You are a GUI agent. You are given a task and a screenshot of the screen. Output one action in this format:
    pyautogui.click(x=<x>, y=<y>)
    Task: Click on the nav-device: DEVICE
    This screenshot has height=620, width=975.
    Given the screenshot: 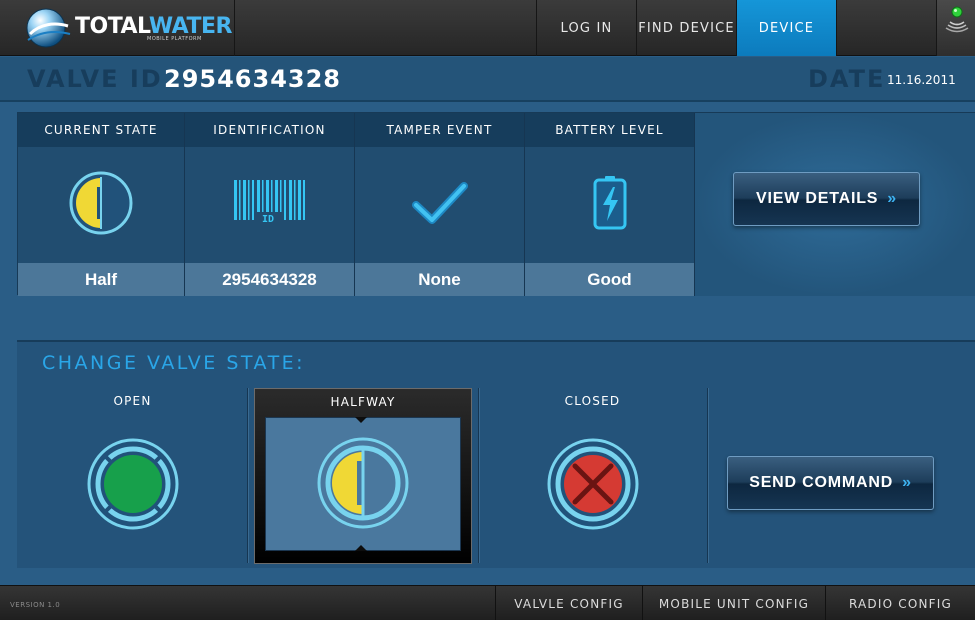 What is the action you would take?
    pyautogui.click(x=786, y=28)
    